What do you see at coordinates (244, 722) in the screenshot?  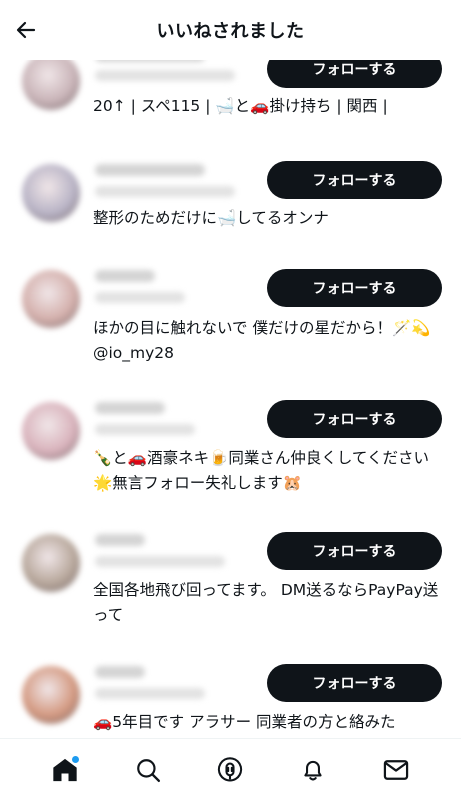 I see `user-bio: 🚗5年目です アラサー 同業者の方と絡みた` at bounding box center [244, 722].